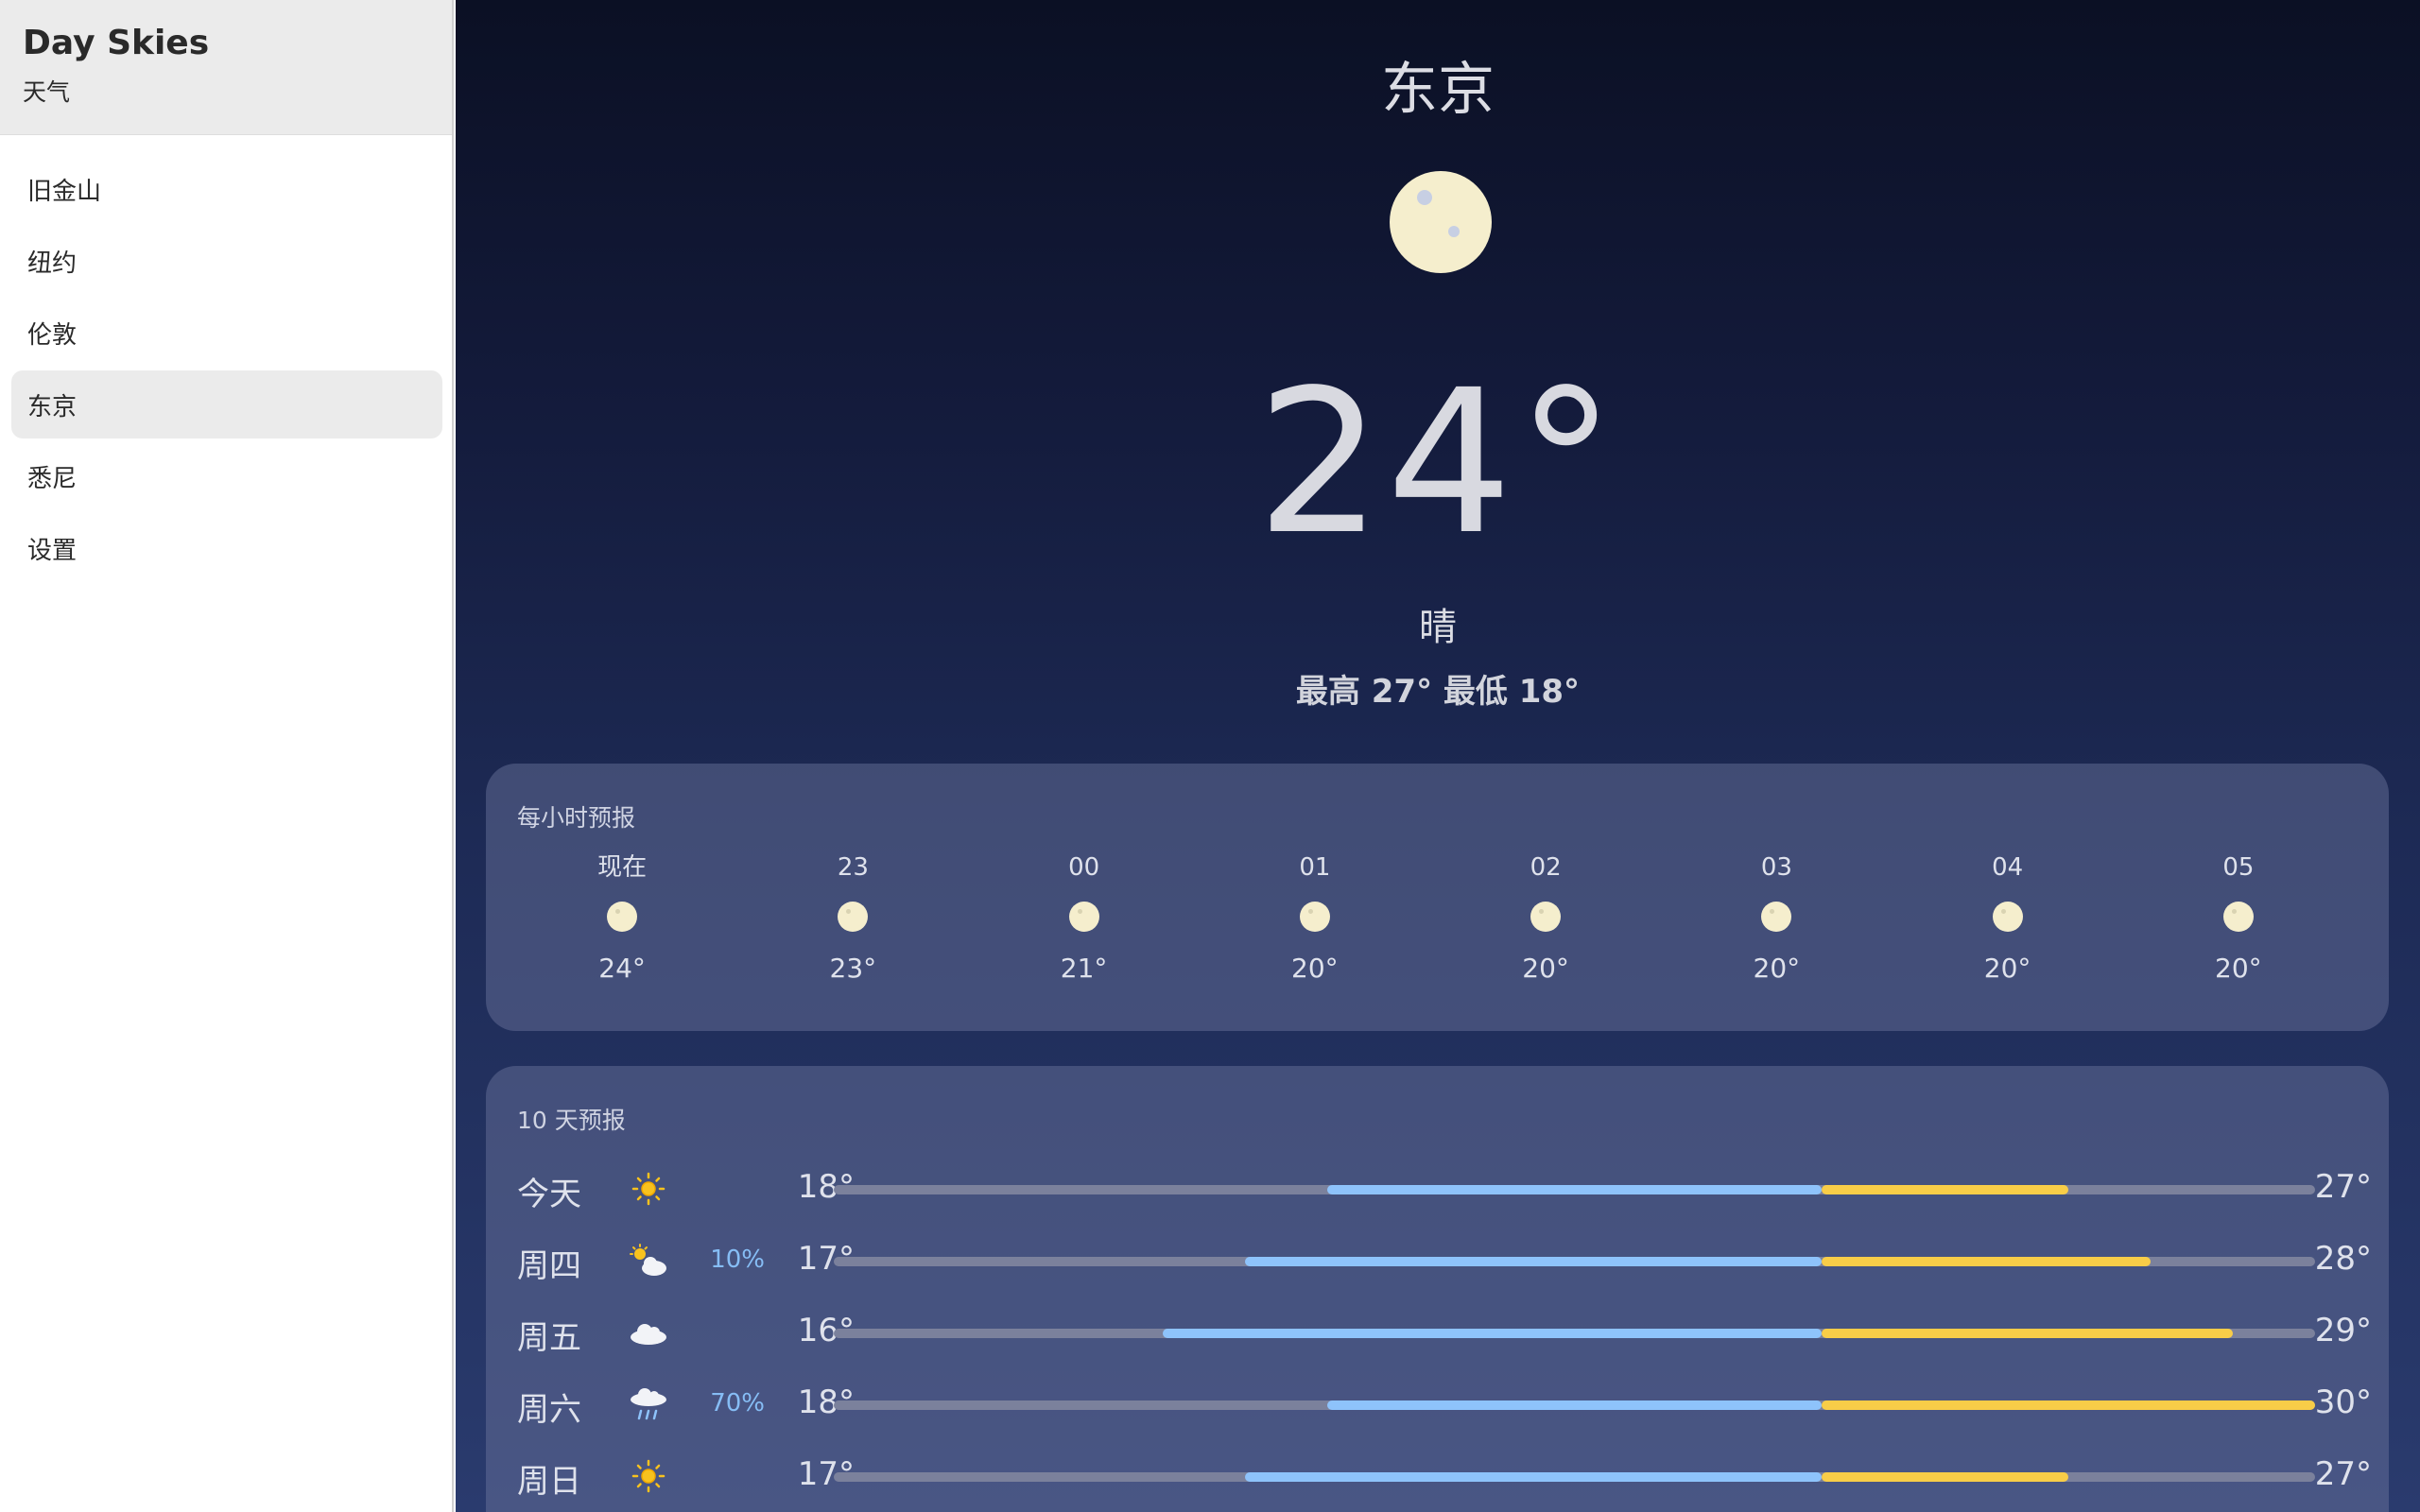 The width and height of the screenshot is (2420, 1512). I want to click on hour-label: 01, so click(1315, 867).